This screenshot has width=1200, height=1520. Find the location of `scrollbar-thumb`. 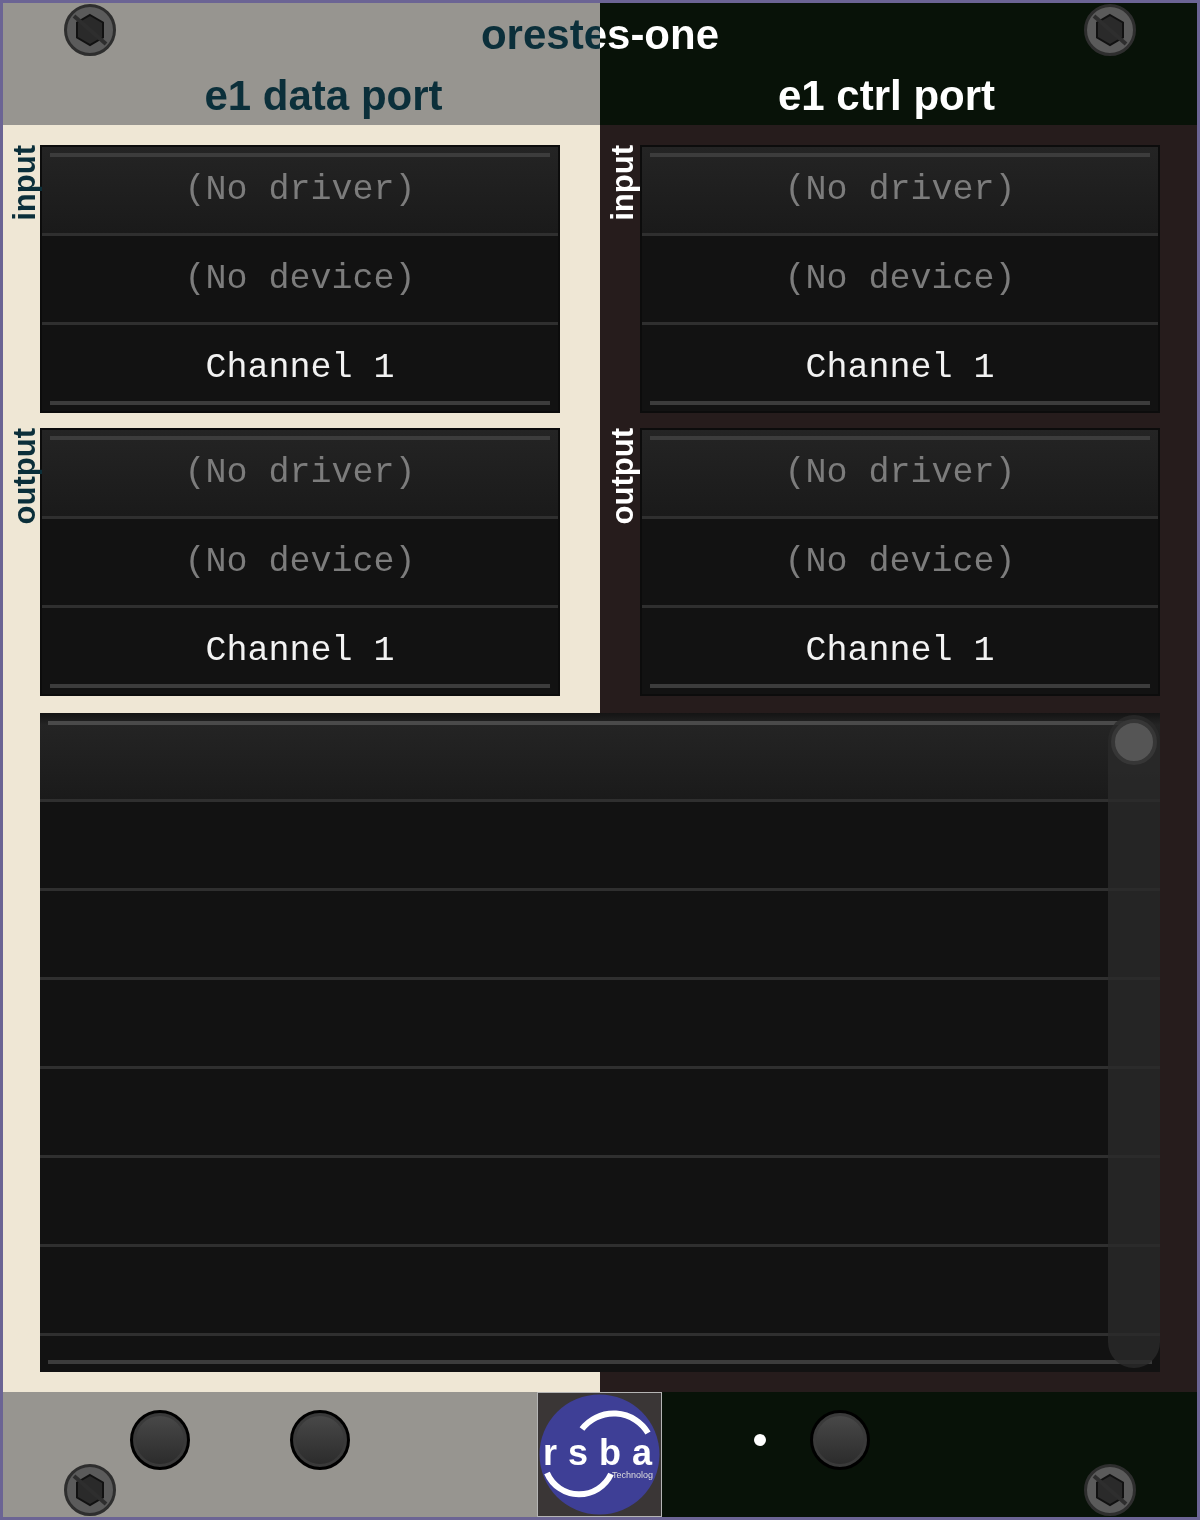

scrollbar-thumb is located at coordinates (1134, 742).